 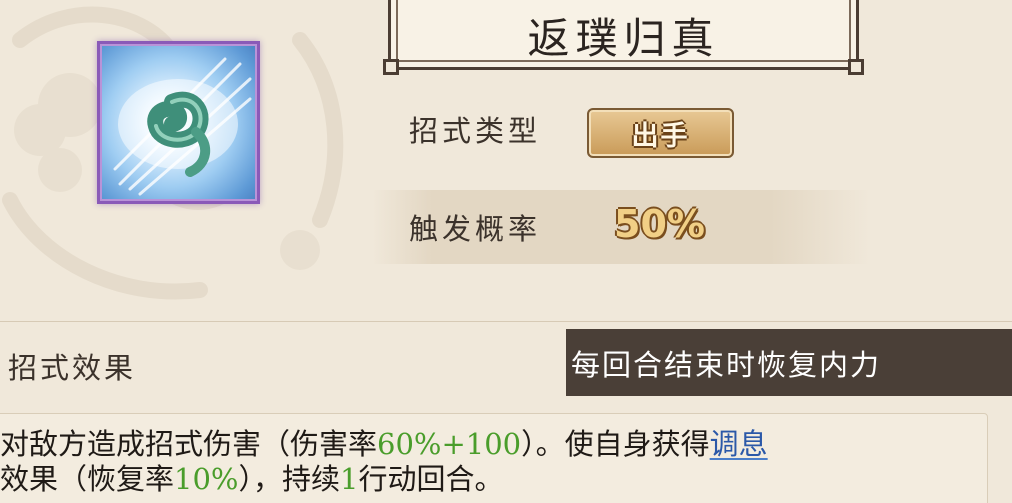 What do you see at coordinates (726, 364) in the screenshot?
I see `tooltip-text: 每回合结束时恢复内力` at bounding box center [726, 364].